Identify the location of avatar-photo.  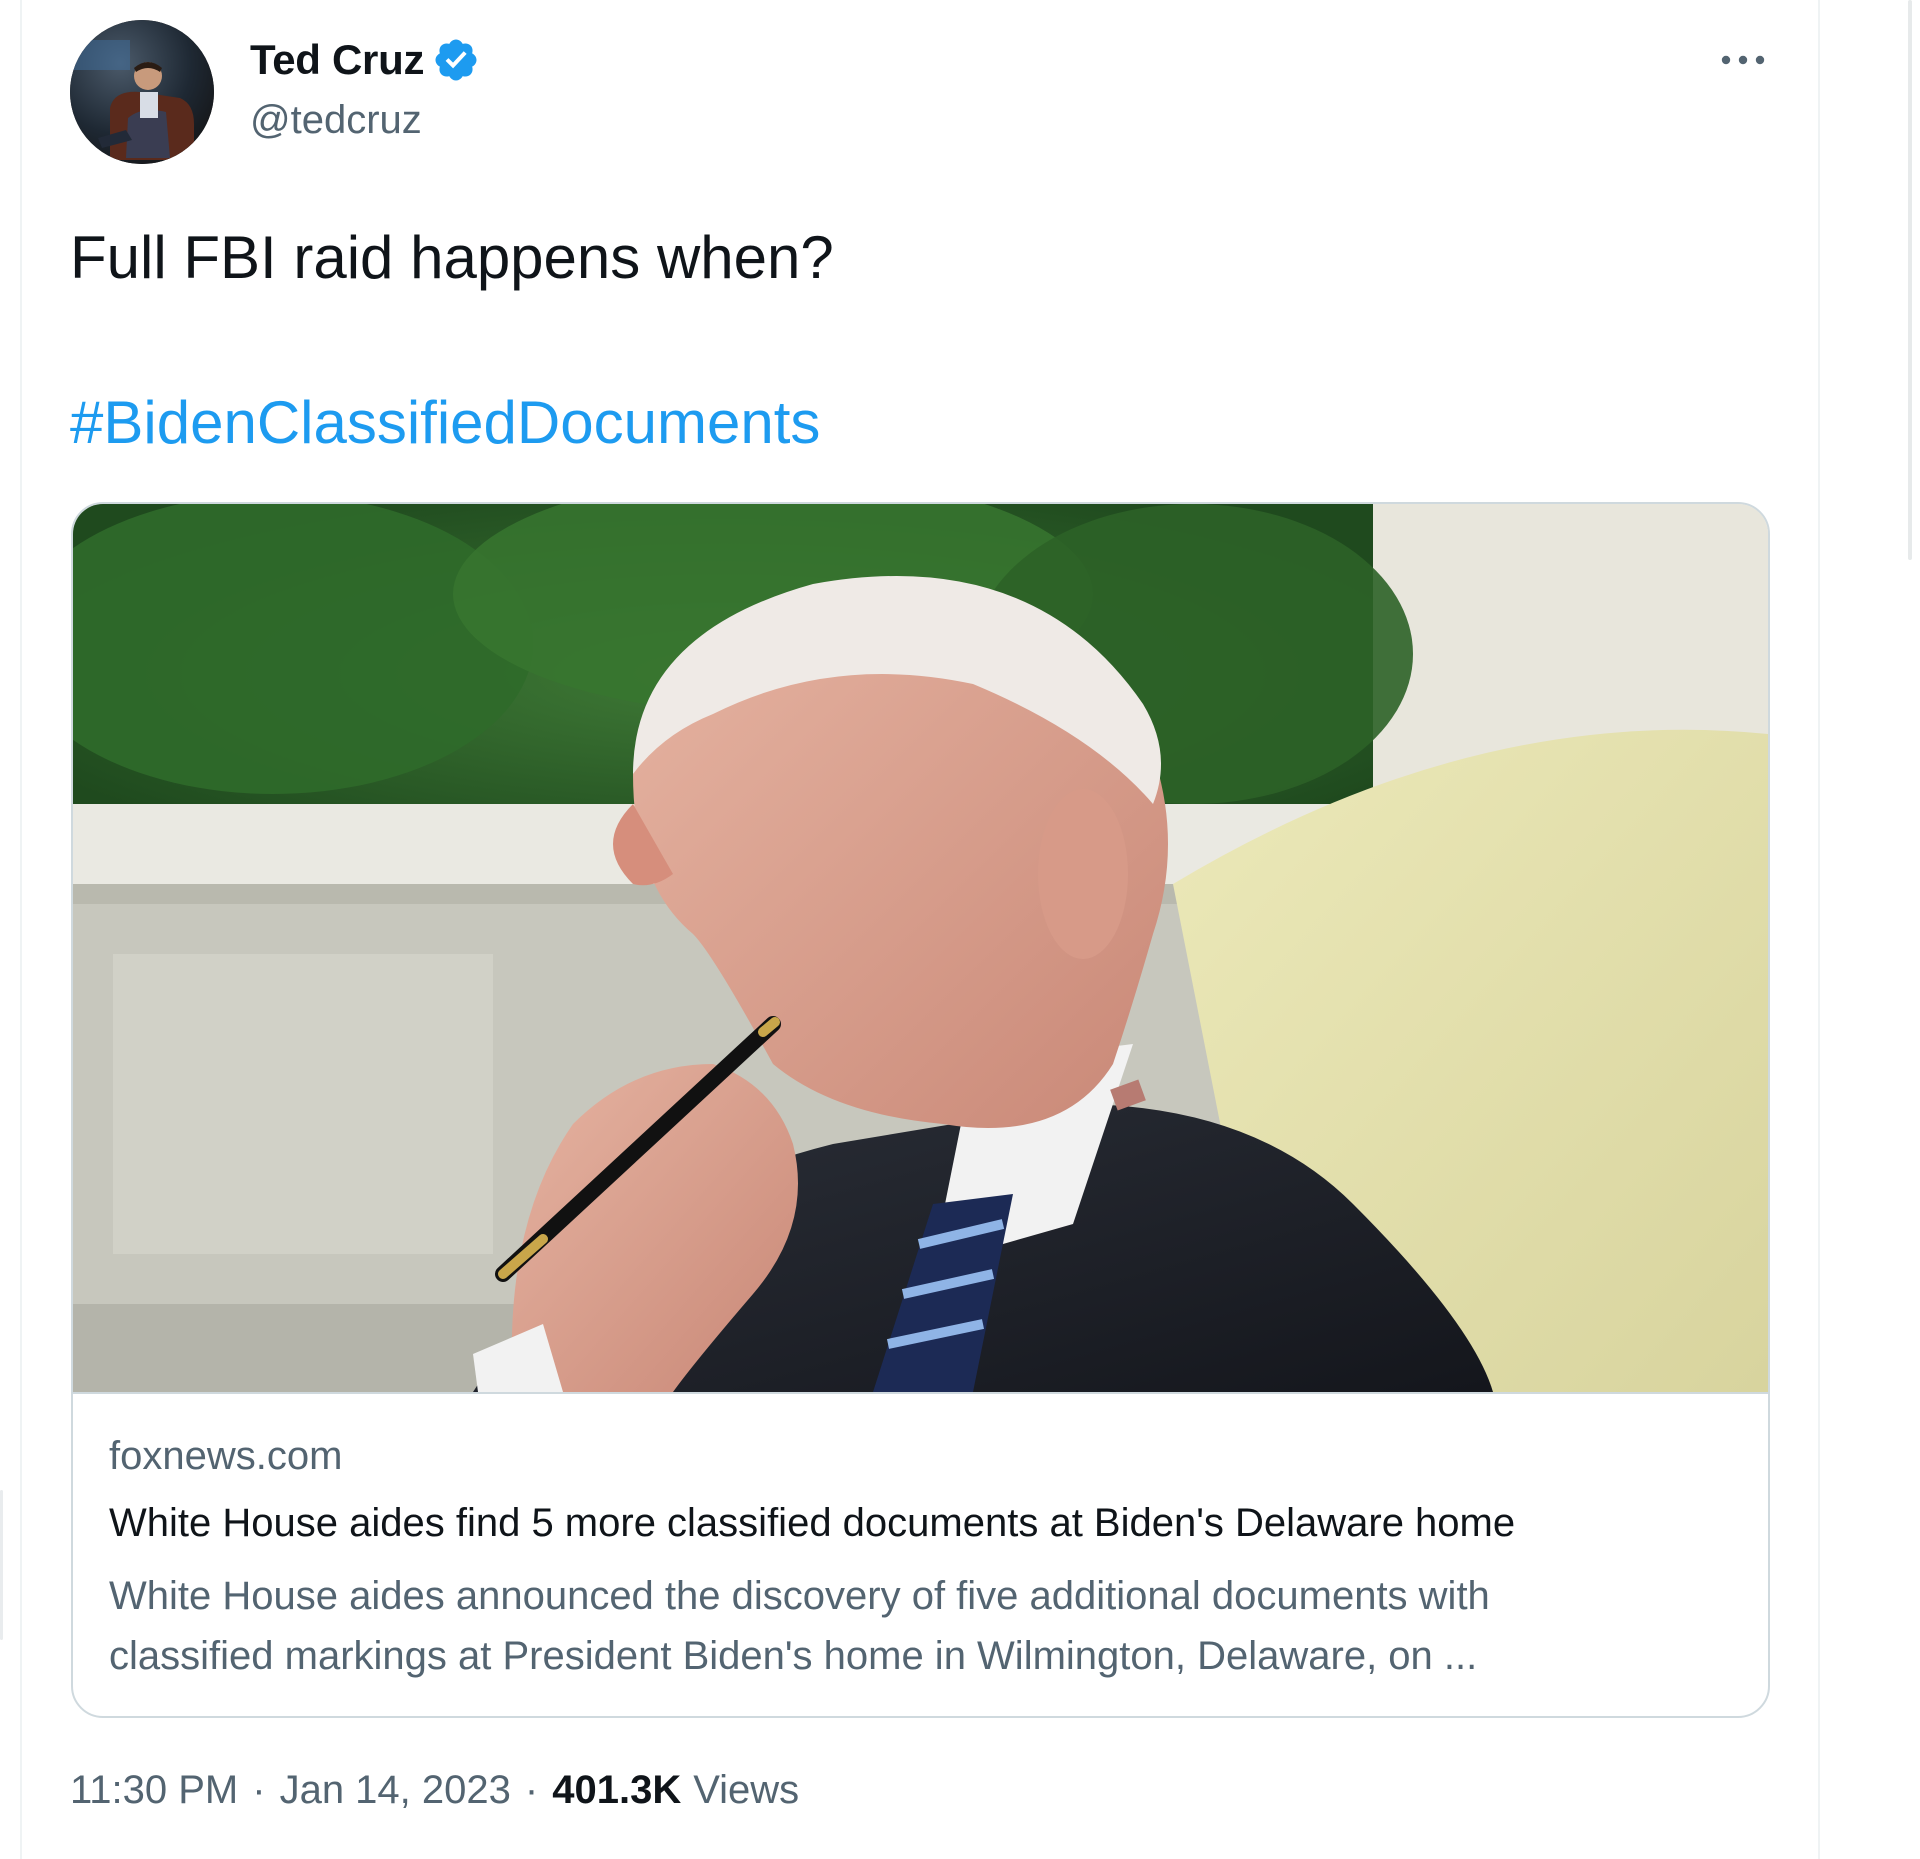
(142, 92).